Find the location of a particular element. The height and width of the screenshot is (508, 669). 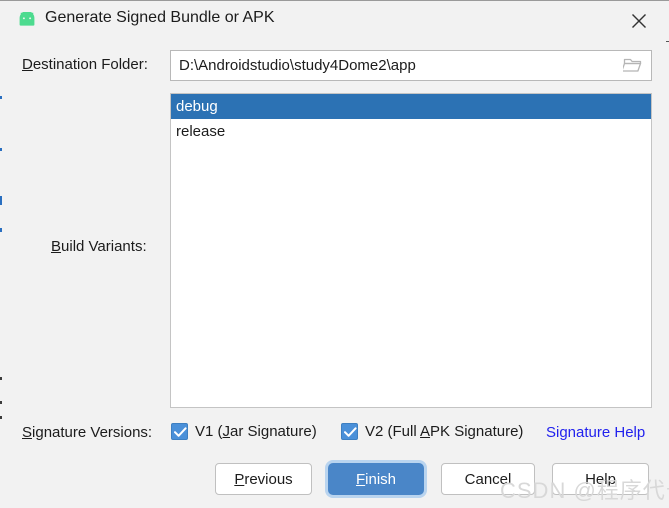

destination-folder-label: Destination Folder: is located at coordinates (85, 64).